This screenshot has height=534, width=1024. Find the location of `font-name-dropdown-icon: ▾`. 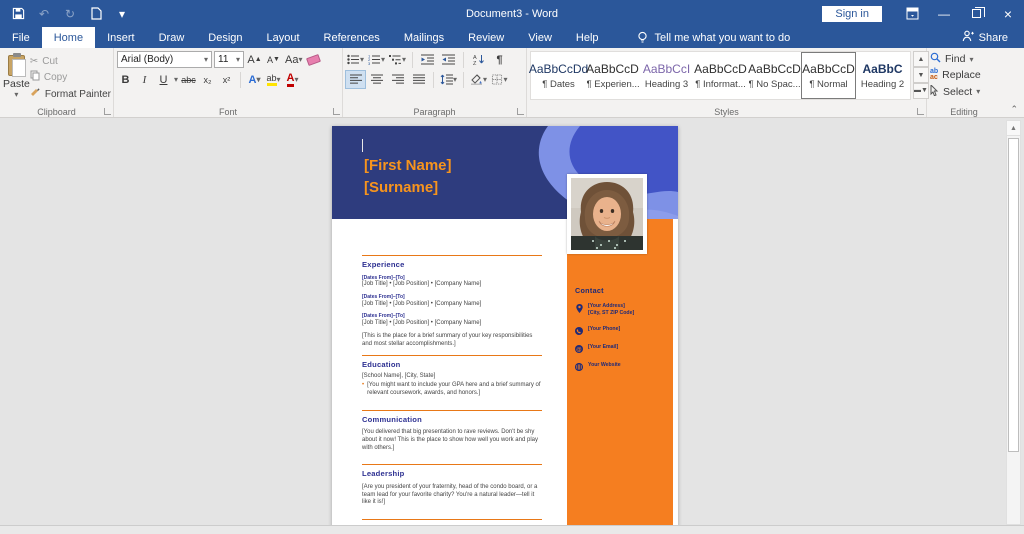

font-name-dropdown-icon: ▾ is located at coordinates (206, 59).